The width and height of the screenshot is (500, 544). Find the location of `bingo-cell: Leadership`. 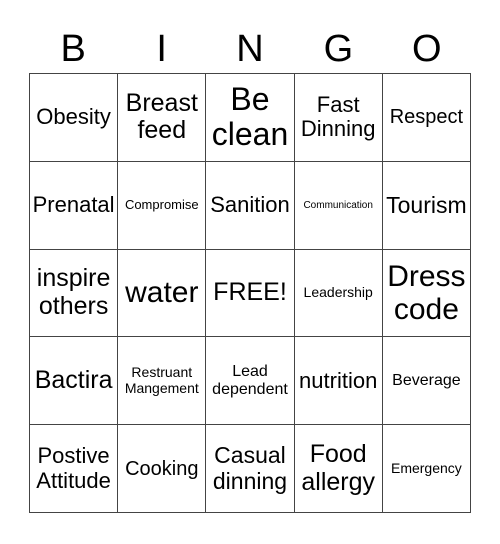

bingo-cell: Leadership is located at coordinates (338, 293).